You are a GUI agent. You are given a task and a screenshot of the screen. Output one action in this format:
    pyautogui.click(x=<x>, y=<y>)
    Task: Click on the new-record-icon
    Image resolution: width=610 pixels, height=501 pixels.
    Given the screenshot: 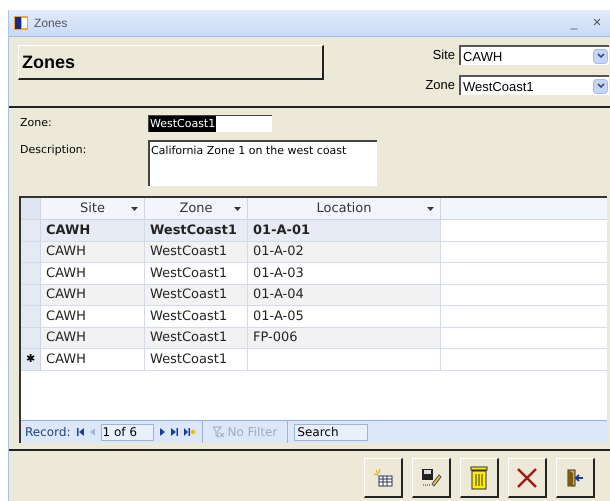 What is the action you would take?
    pyautogui.click(x=383, y=478)
    